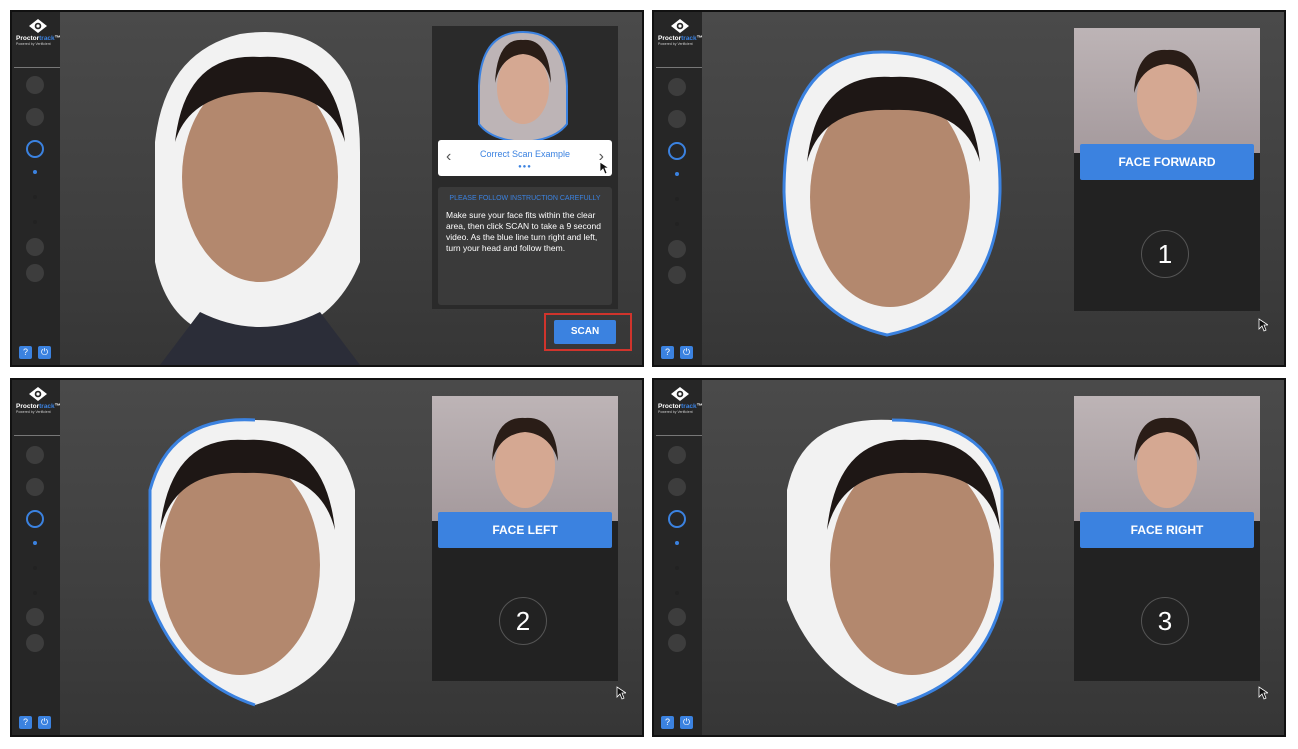  What do you see at coordinates (585, 332) in the screenshot?
I see `scan-button: SCAN` at bounding box center [585, 332].